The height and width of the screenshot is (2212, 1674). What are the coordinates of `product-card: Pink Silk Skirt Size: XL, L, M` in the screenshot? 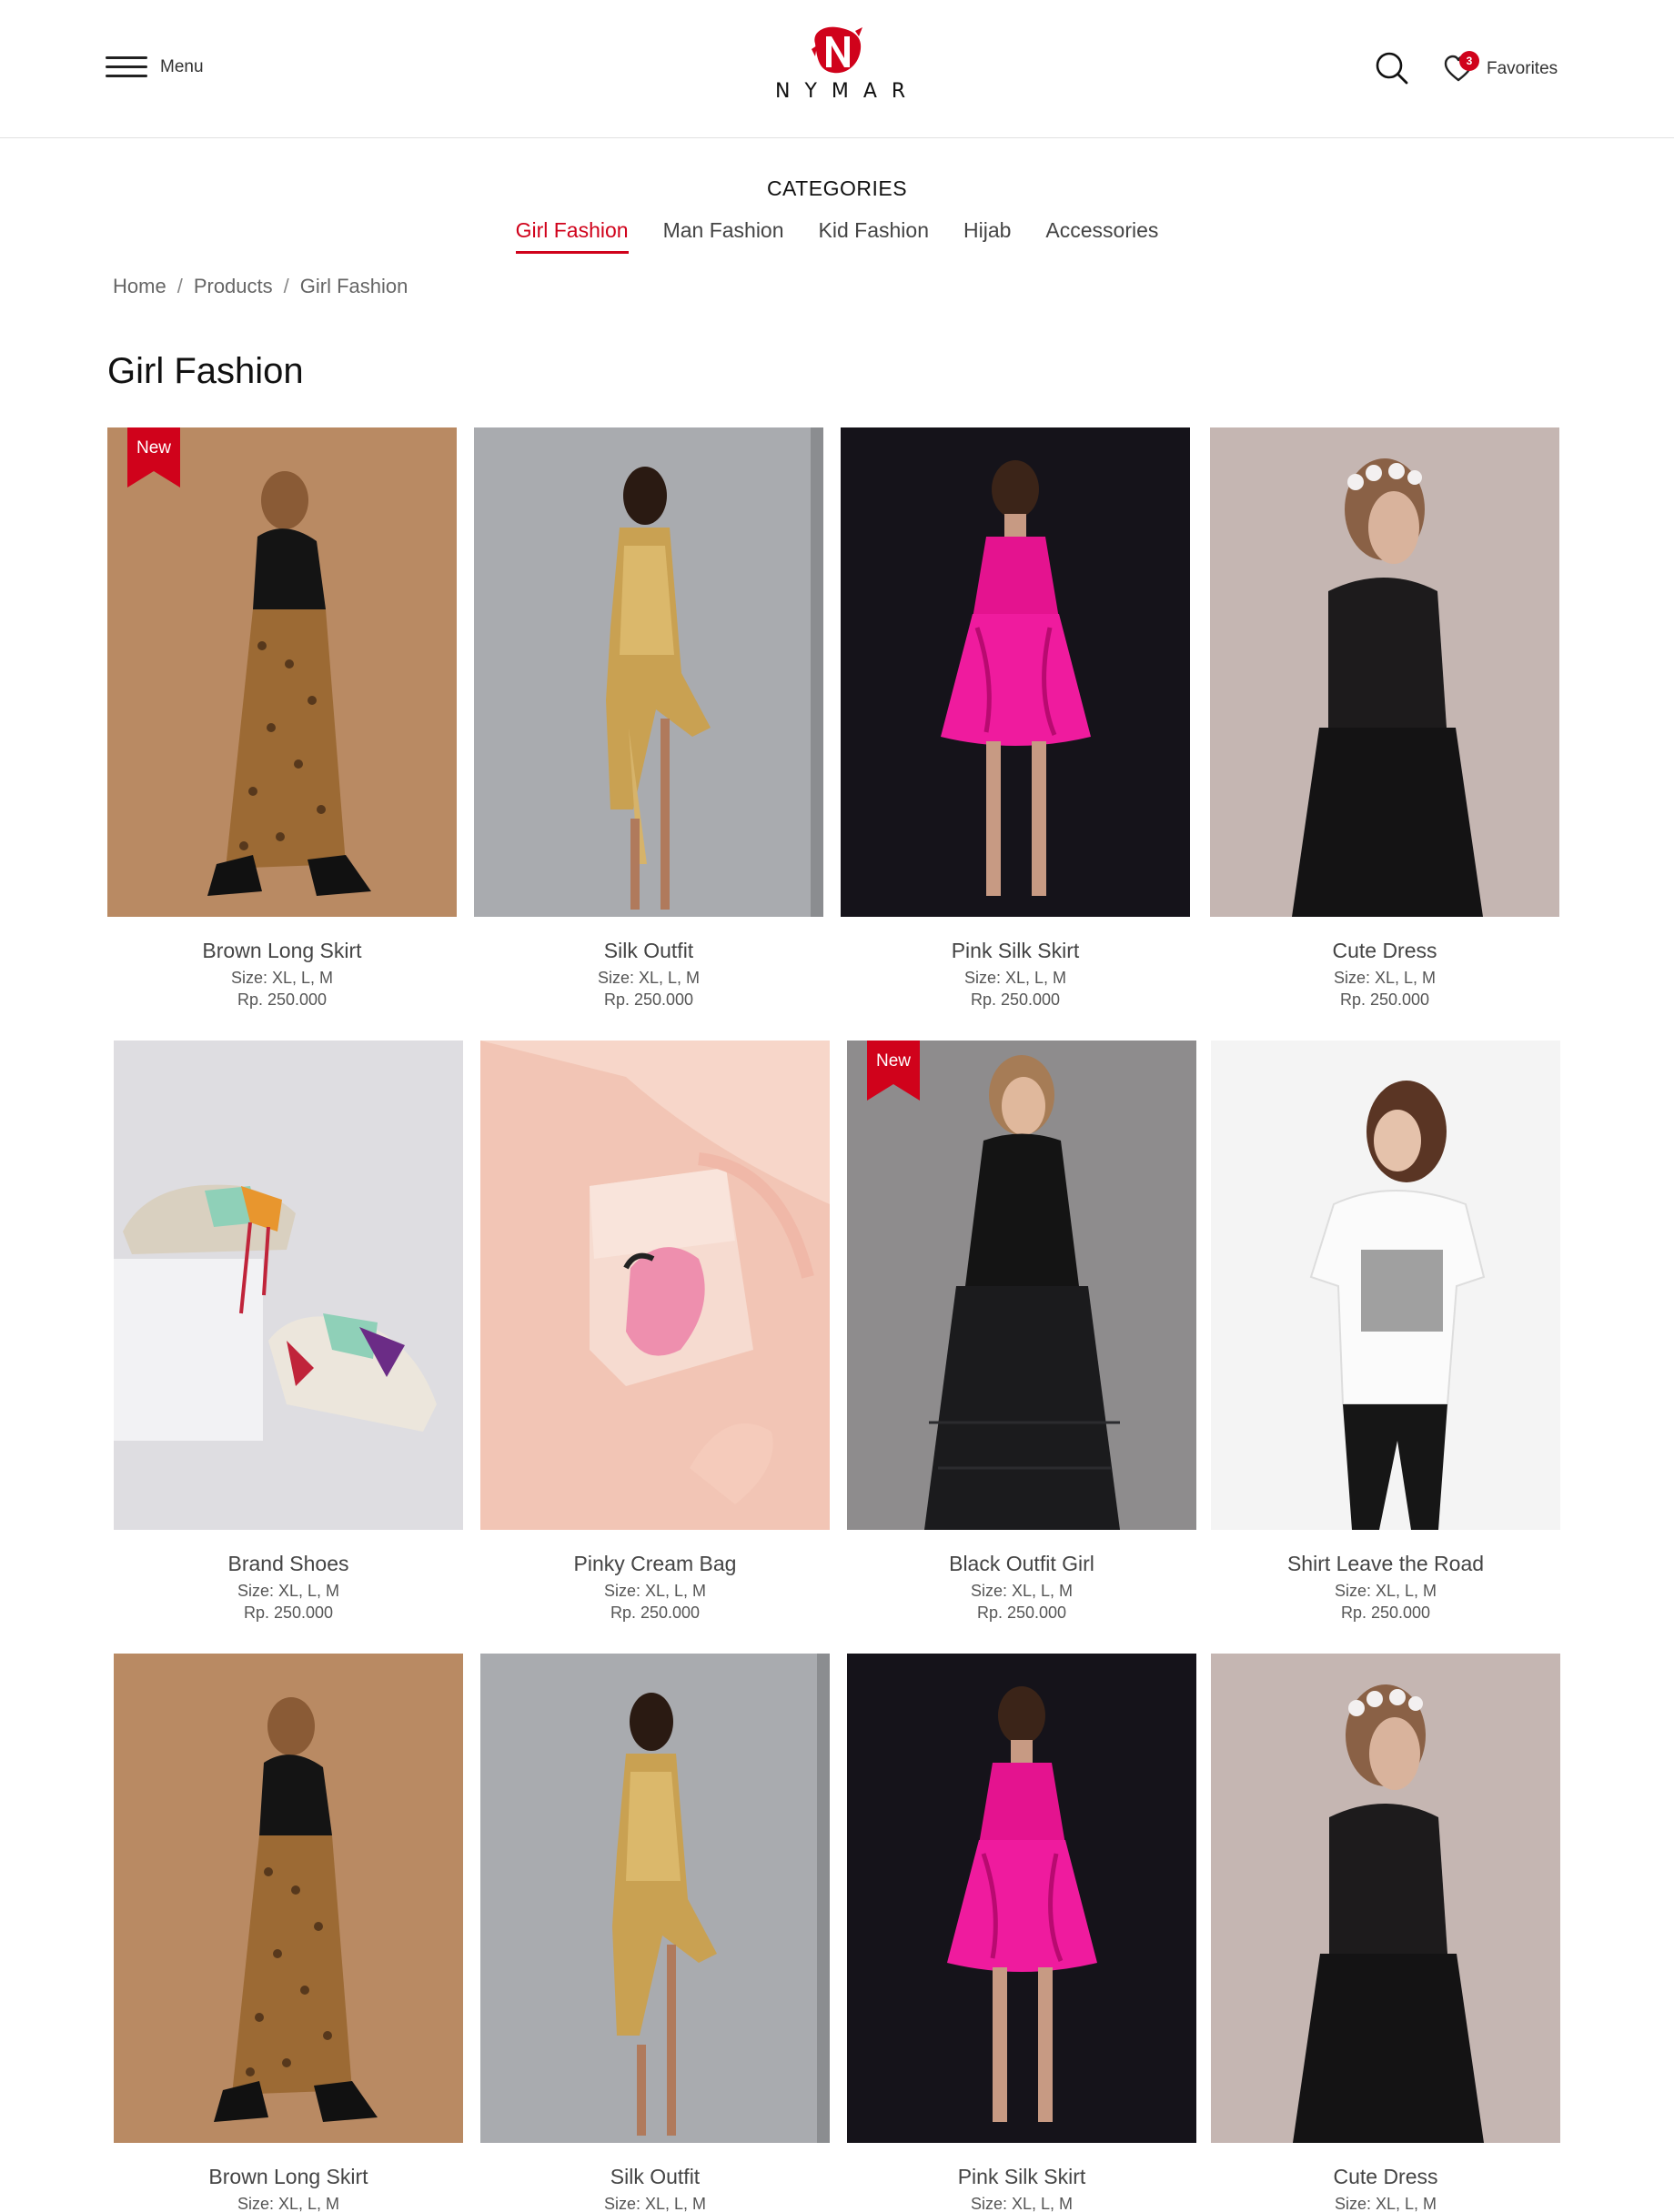 It's located at (1021, 1933).